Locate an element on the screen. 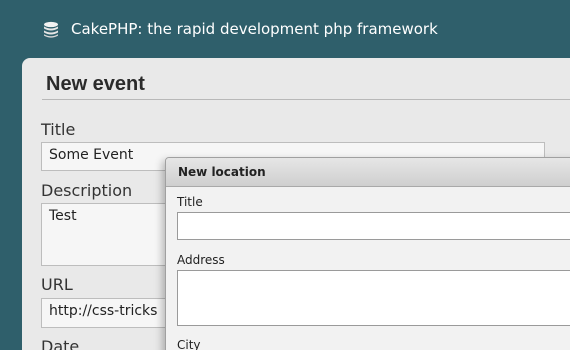  location-title-label: Title is located at coordinates (190, 202).